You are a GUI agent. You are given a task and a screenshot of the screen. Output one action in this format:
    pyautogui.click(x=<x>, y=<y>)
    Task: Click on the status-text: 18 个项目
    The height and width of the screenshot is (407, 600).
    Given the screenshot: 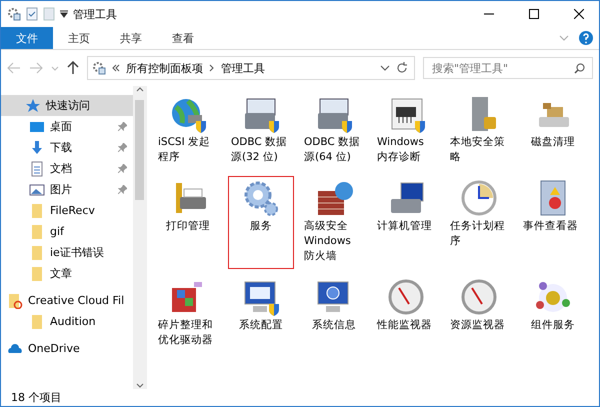 What is the action you would take?
    pyautogui.click(x=36, y=398)
    